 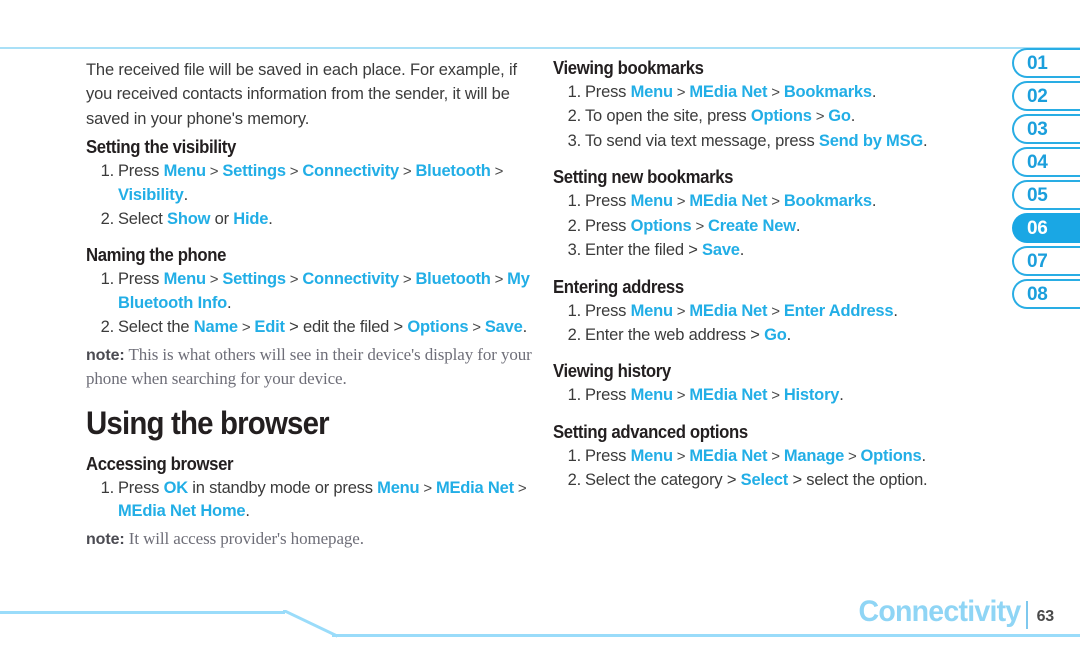 What do you see at coordinates (156, 255) in the screenshot?
I see `section-heading: Naming the phone` at bounding box center [156, 255].